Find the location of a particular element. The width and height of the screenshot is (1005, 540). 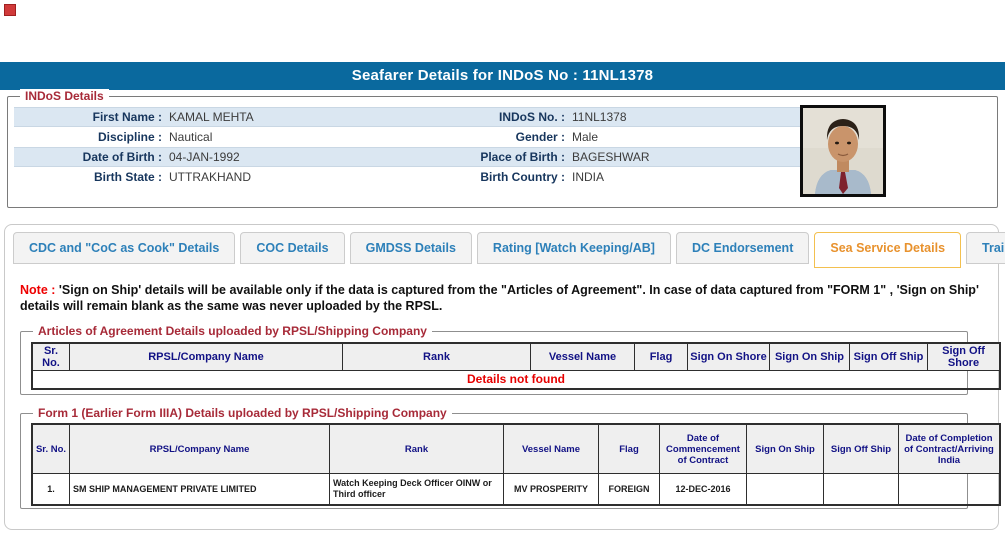

field-label: Birth Country : is located at coordinates (522, 177).